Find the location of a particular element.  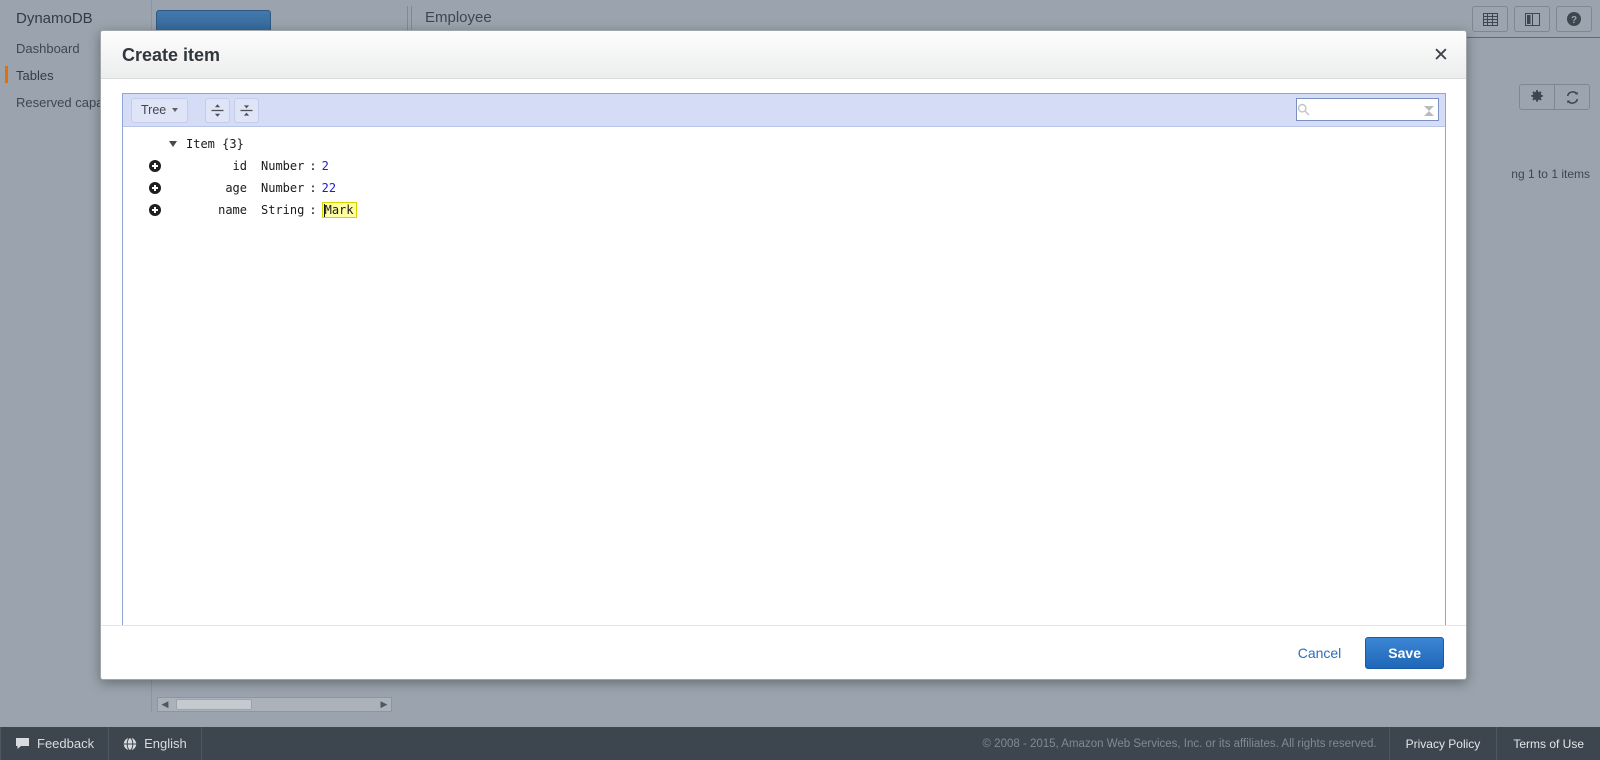

editor-toolbar: Tree is located at coordinates (784, 110).